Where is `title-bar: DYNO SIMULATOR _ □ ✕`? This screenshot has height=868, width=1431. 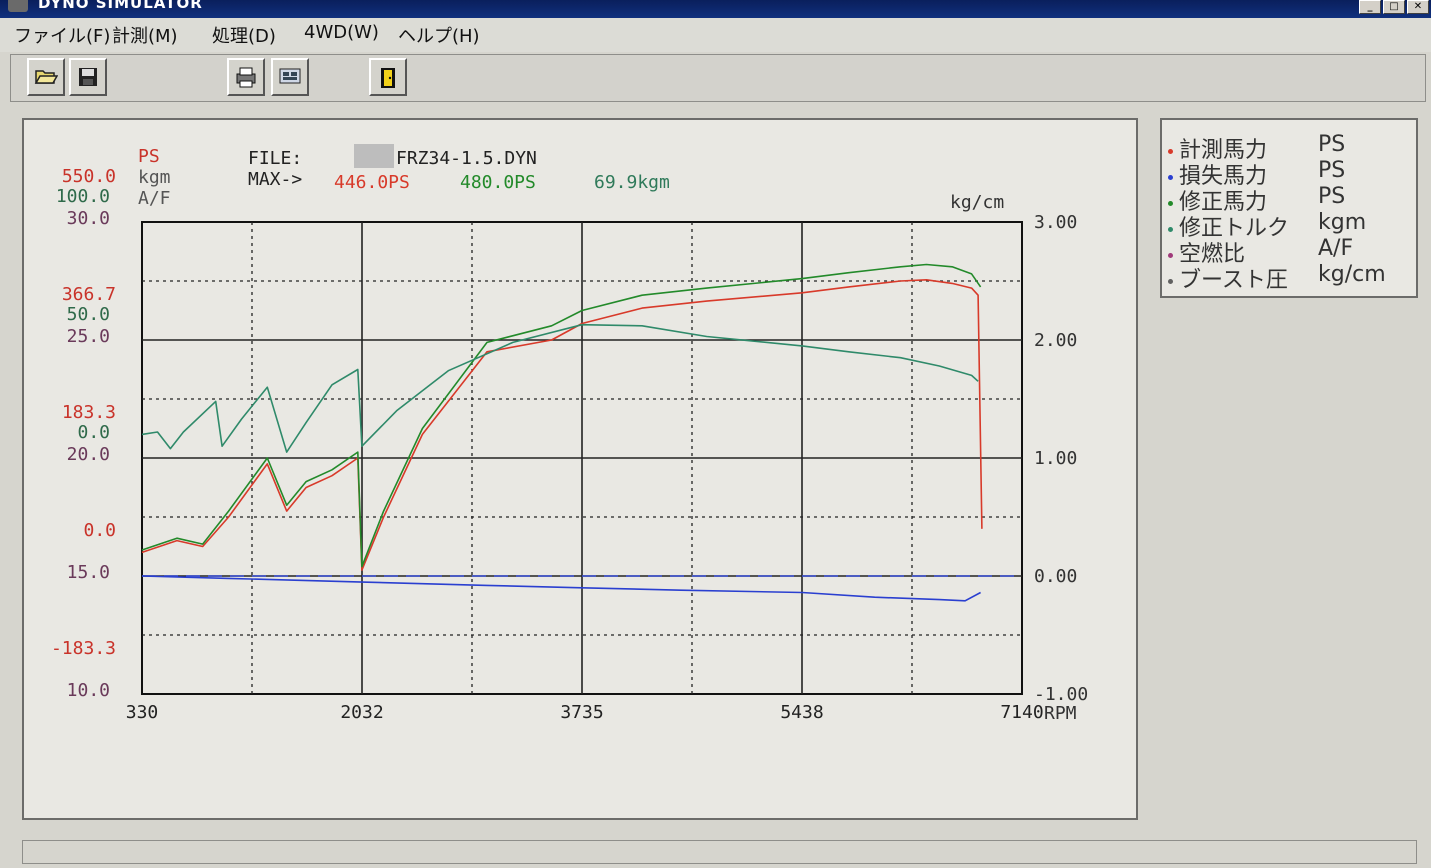
title-bar: DYNO SIMULATOR _ □ ✕ is located at coordinates (715, 9).